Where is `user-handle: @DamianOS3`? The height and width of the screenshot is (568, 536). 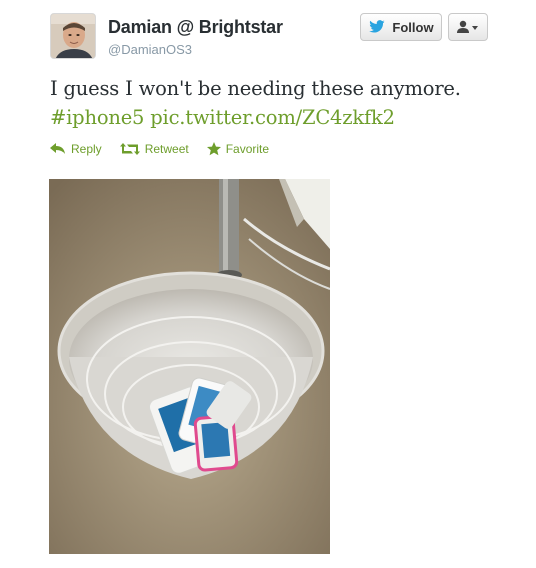 user-handle: @DamianOS3 is located at coordinates (150, 49).